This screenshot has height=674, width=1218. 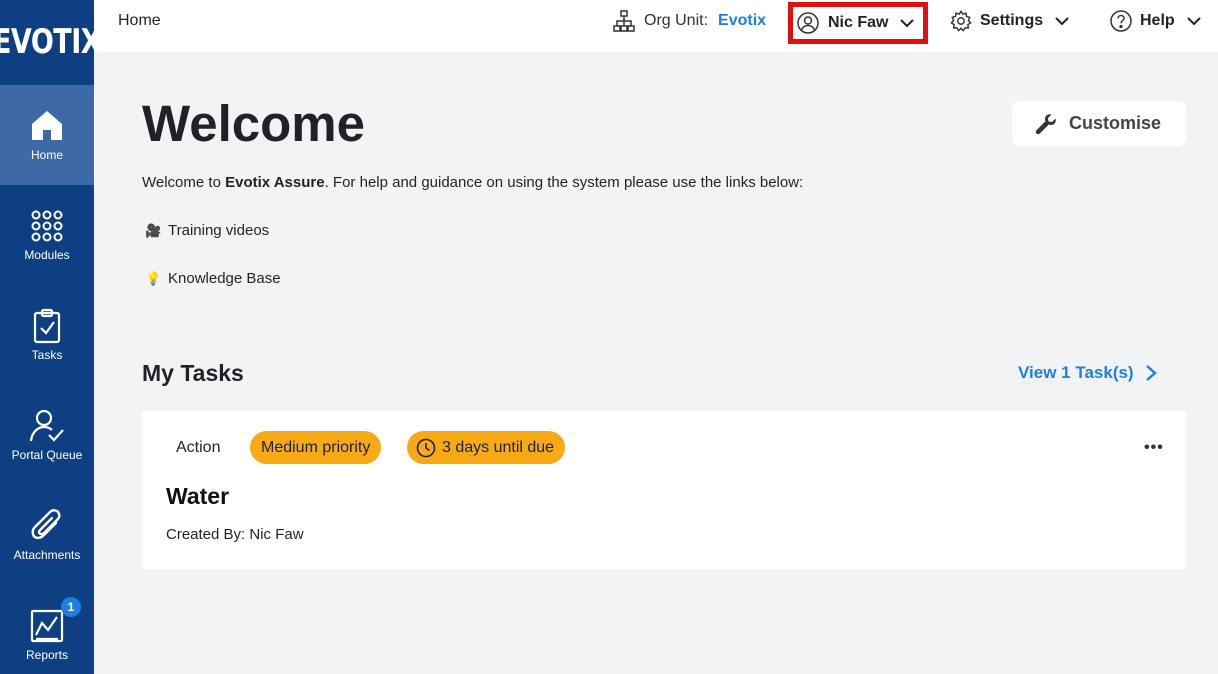 I want to click on priority-badge: Medium priority, so click(x=316, y=447).